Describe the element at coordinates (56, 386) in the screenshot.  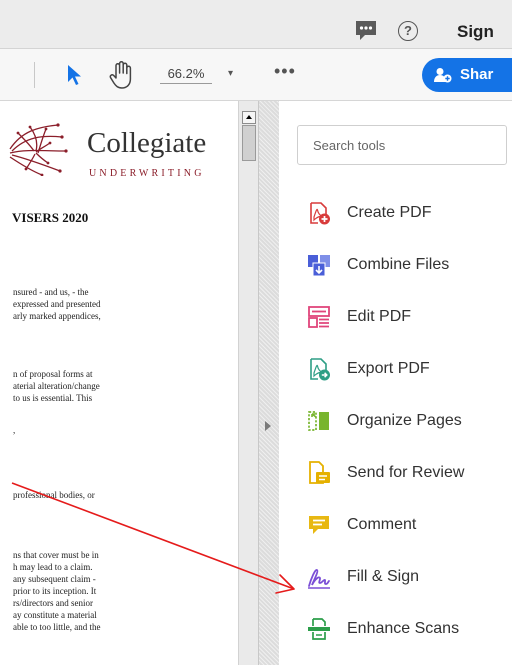
I see `document-line: aterial alteration/change` at that location.